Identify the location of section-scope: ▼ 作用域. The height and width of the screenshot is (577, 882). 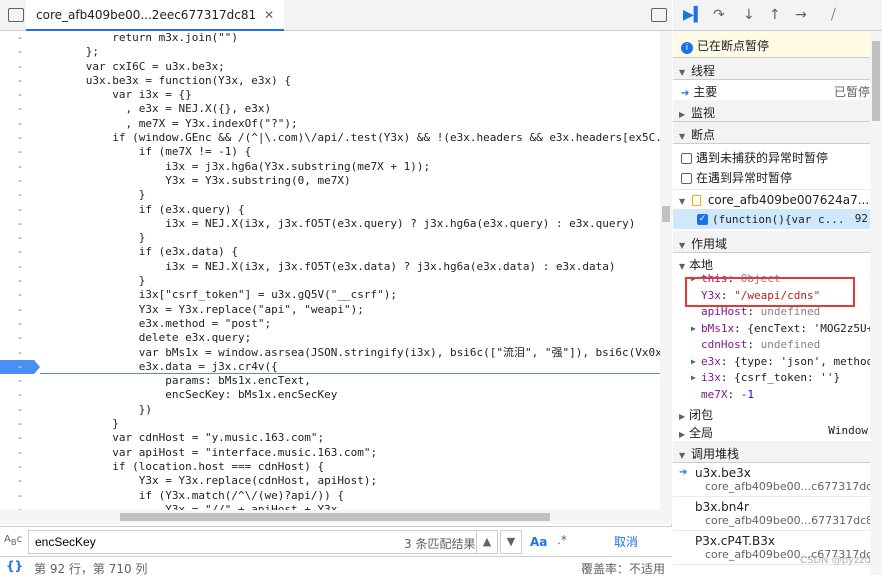
(777, 242).